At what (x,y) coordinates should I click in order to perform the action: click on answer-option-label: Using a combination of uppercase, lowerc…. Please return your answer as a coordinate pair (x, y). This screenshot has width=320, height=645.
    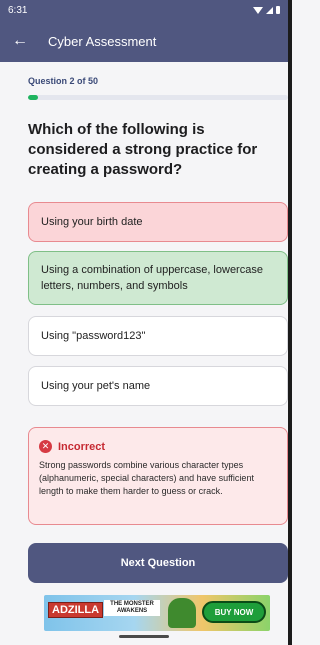
    Looking at the image, I should click on (152, 278).